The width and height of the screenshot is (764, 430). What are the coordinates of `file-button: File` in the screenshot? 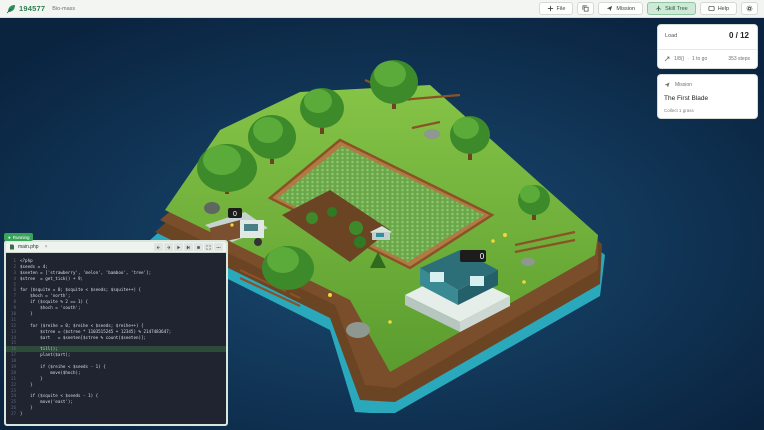 It's located at (556, 8).